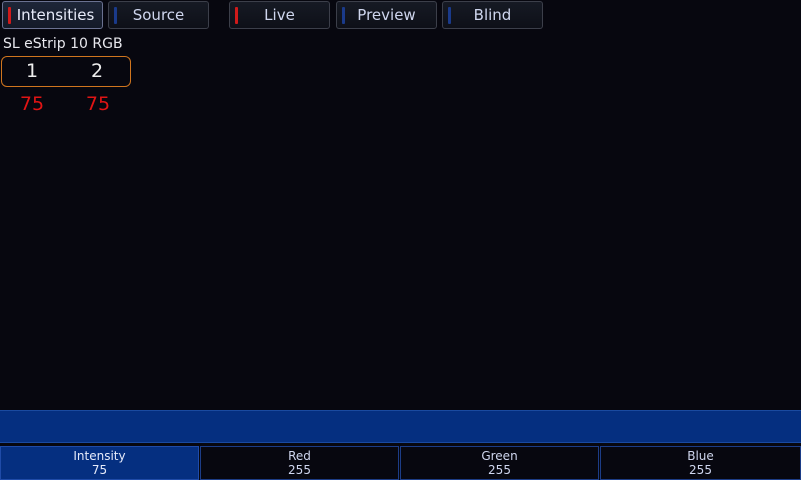 The height and width of the screenshot is (480, 801). I want to click on tab-indicator-blind, so click(449, 15).